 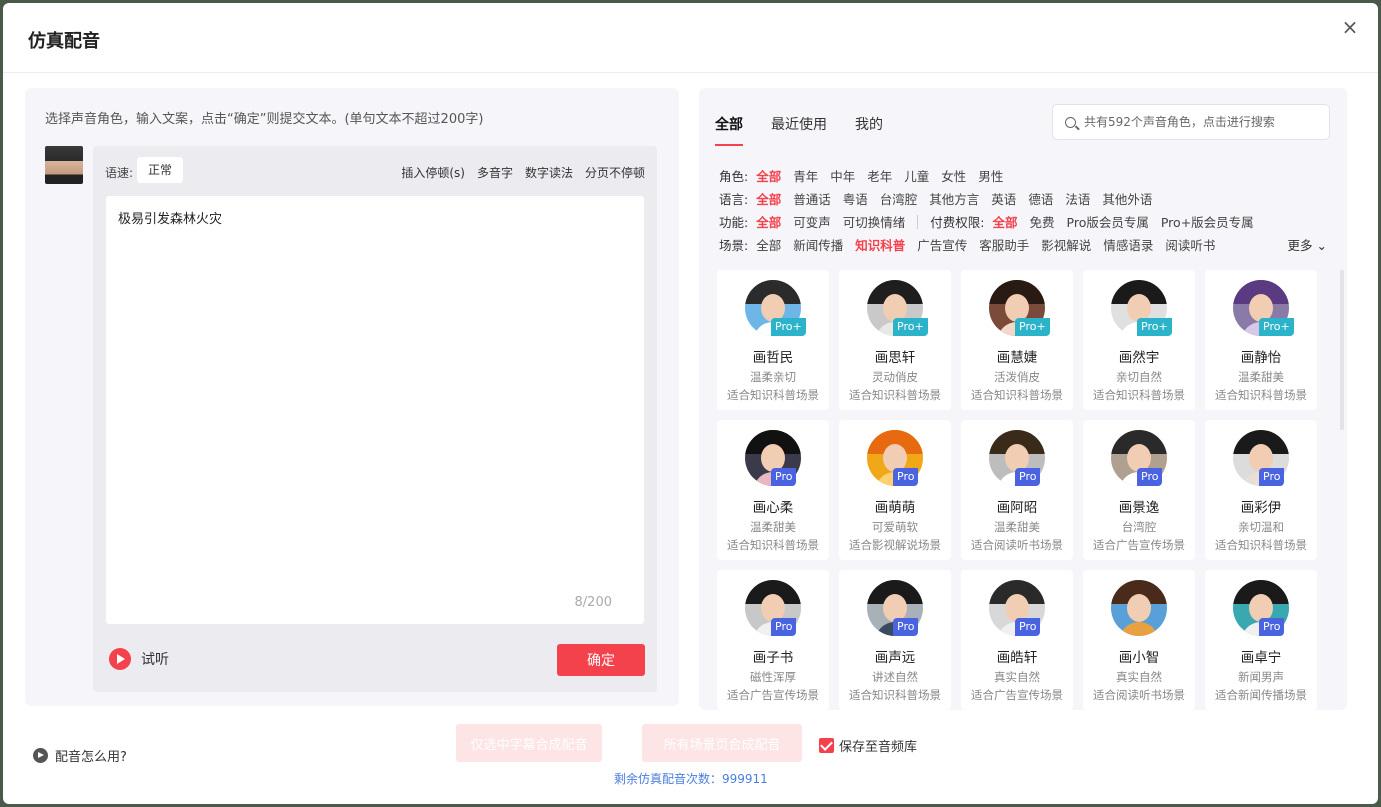 I want to click on synthesize-all-button: 所有场景页合成配音, so click(x=722, y=743).